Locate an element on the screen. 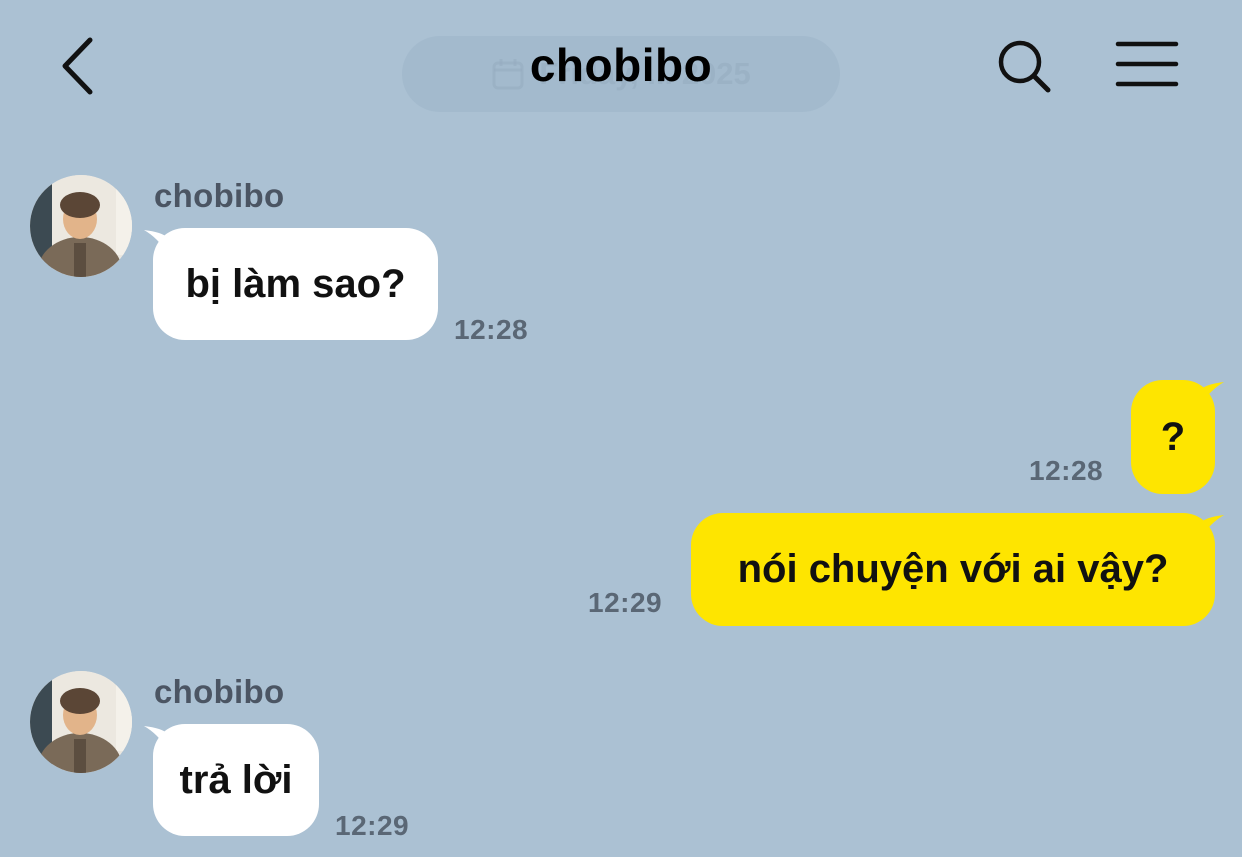  message-text: ? is located at coordinates (1173, 436).